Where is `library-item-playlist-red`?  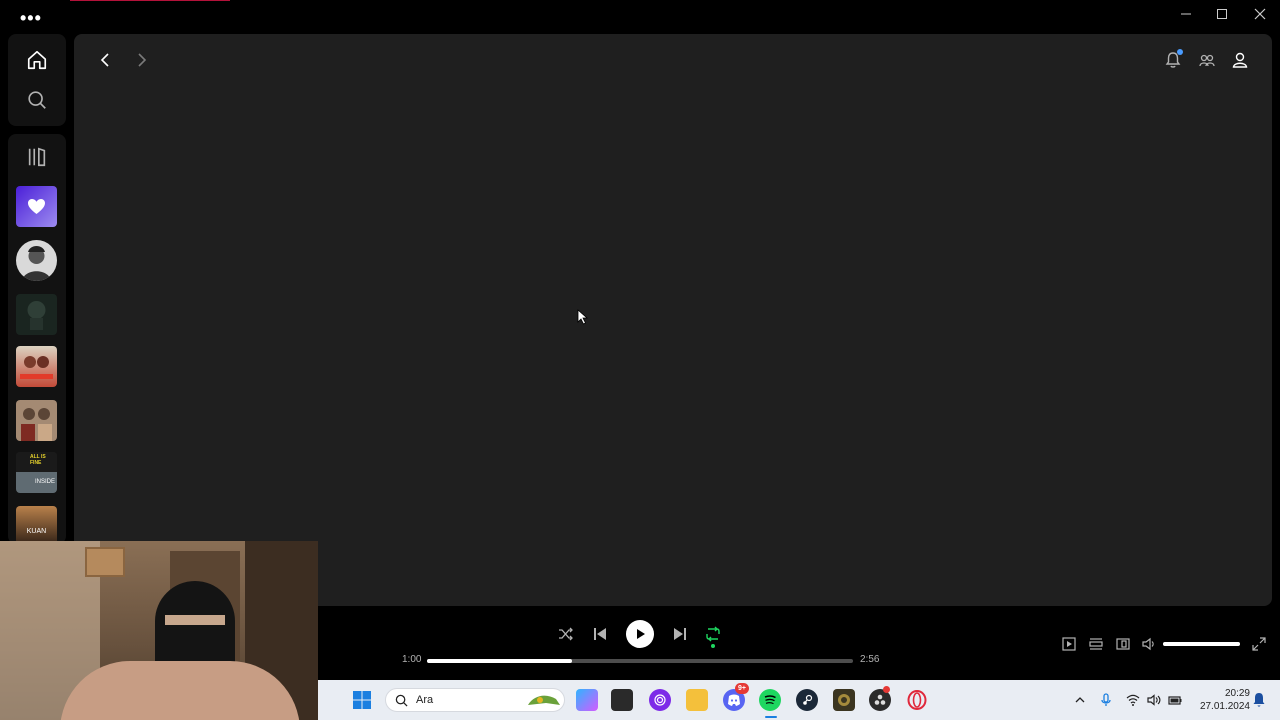 library-item-playlist-red is located at coordinates (36, 366).